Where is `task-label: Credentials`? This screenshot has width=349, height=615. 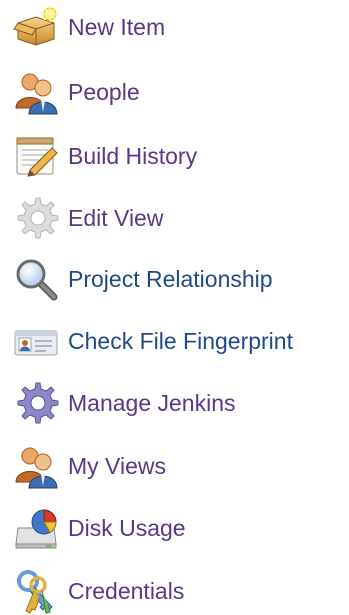 task-label: Credentials is located at coordinates (126, 590).